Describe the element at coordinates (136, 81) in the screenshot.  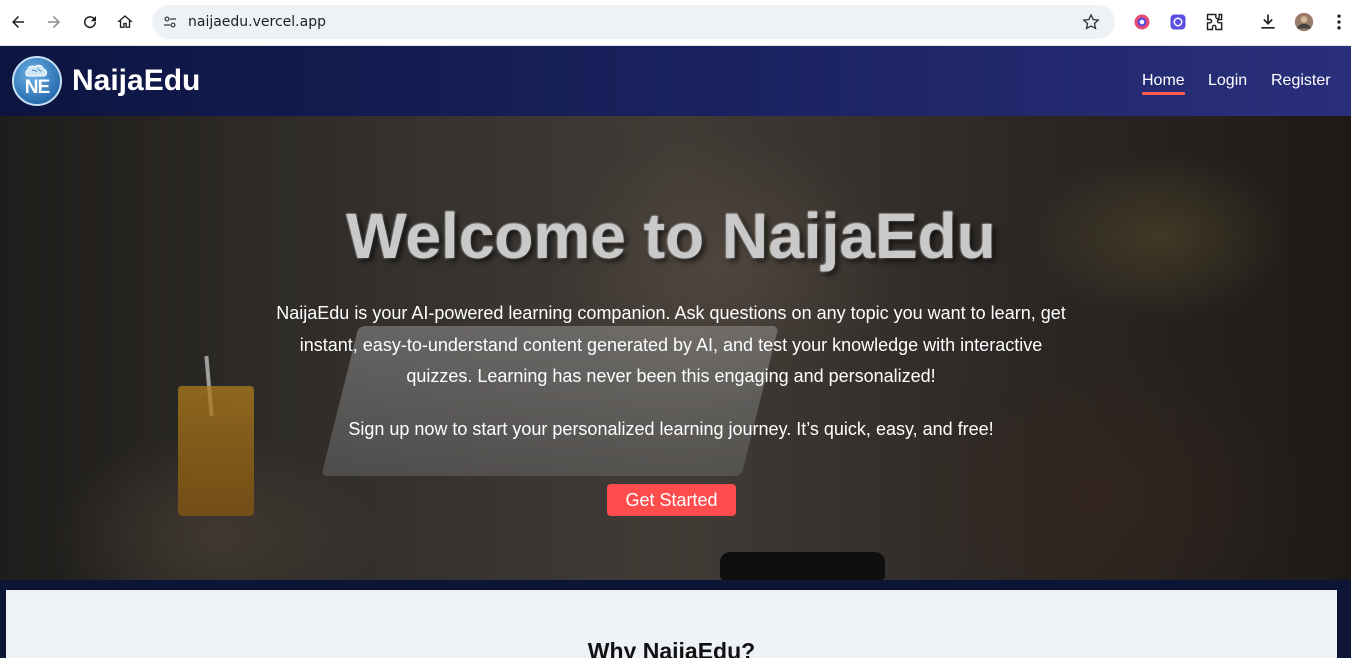
I see `brand-name: NaijaEdu` at that location.